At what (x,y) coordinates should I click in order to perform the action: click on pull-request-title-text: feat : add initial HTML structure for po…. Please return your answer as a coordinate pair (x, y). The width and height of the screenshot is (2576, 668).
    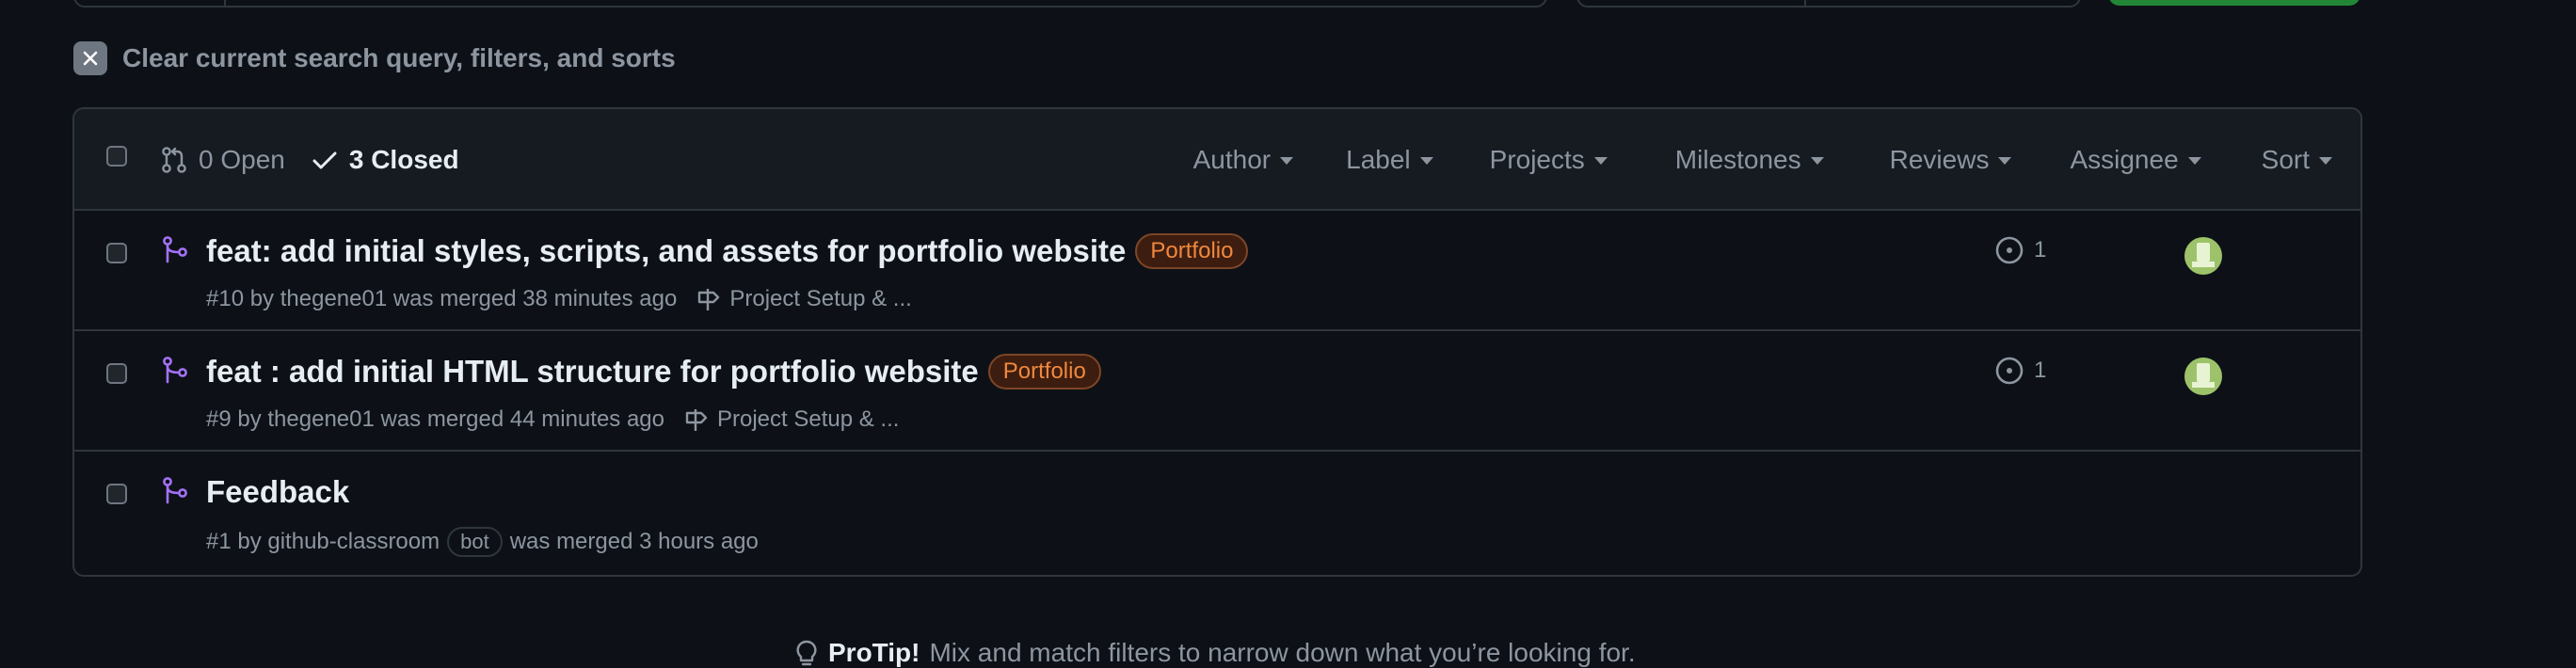
    Looking at the image, I should click on (592, 371).